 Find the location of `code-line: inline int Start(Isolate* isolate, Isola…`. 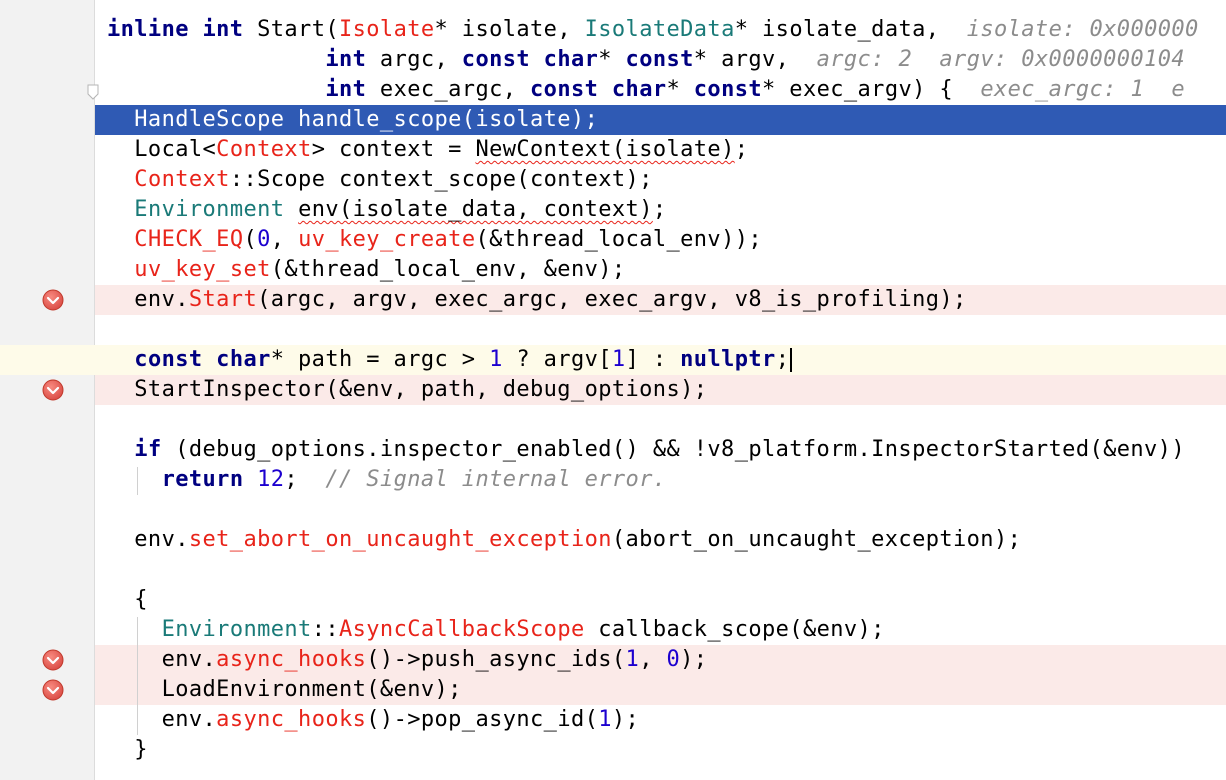

code-line: inline int Start(Isolate* isolate, Isola… is located at coordinates (613, 30).